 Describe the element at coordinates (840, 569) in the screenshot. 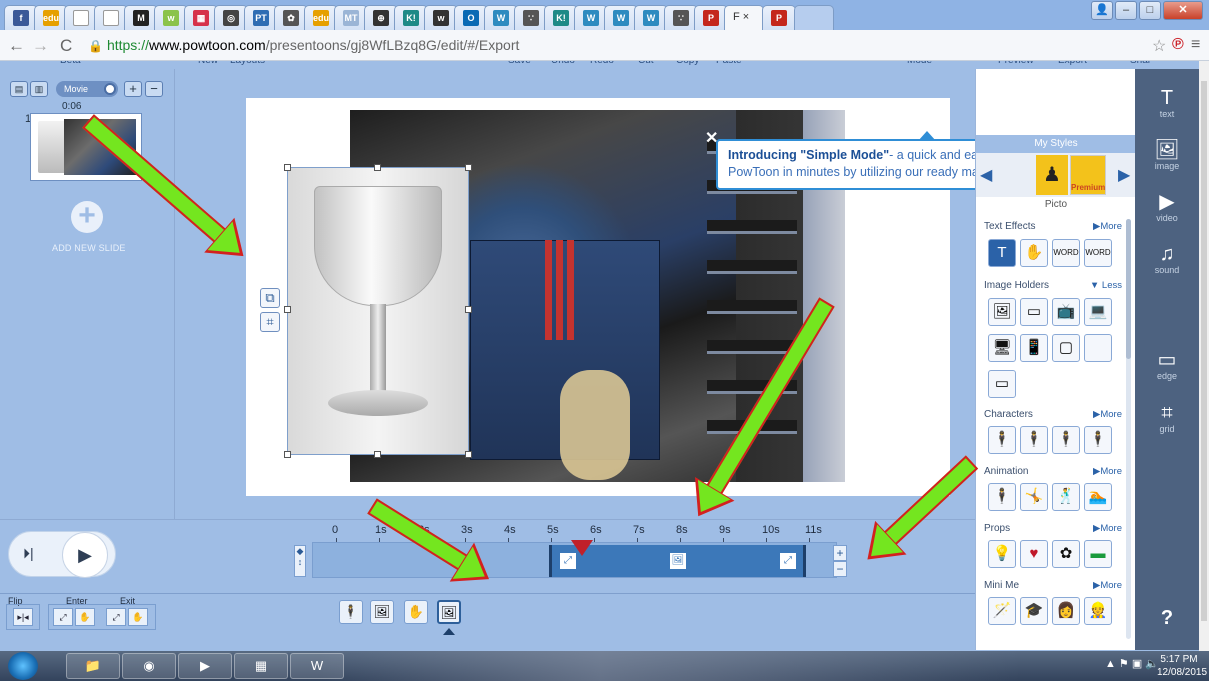

I see `zoom-out-button: −` at that location.